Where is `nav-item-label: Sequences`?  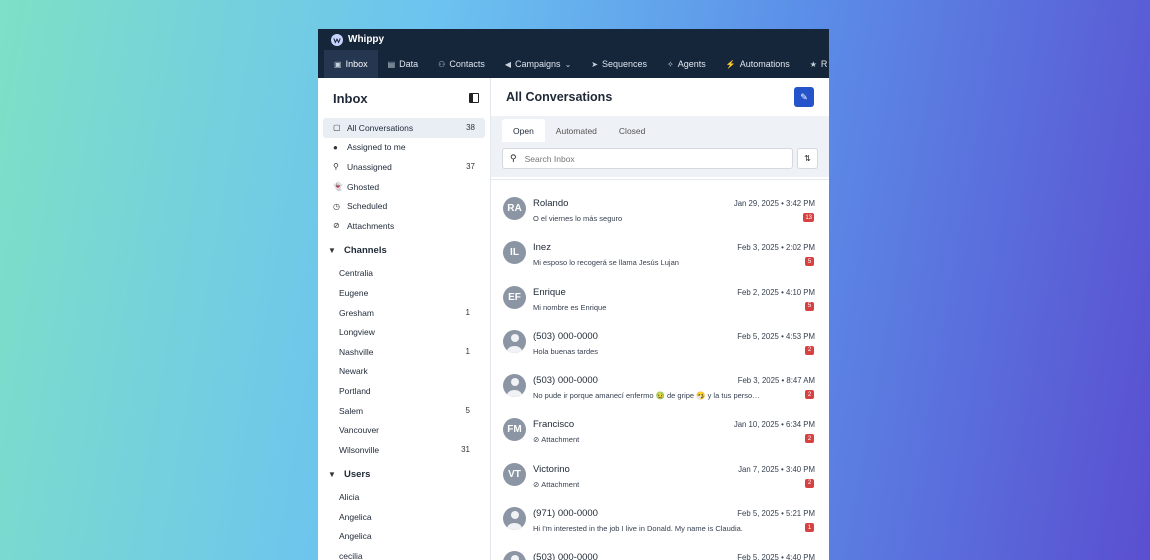 nav-item-label: Sequences is located at coordinates (624, 64).